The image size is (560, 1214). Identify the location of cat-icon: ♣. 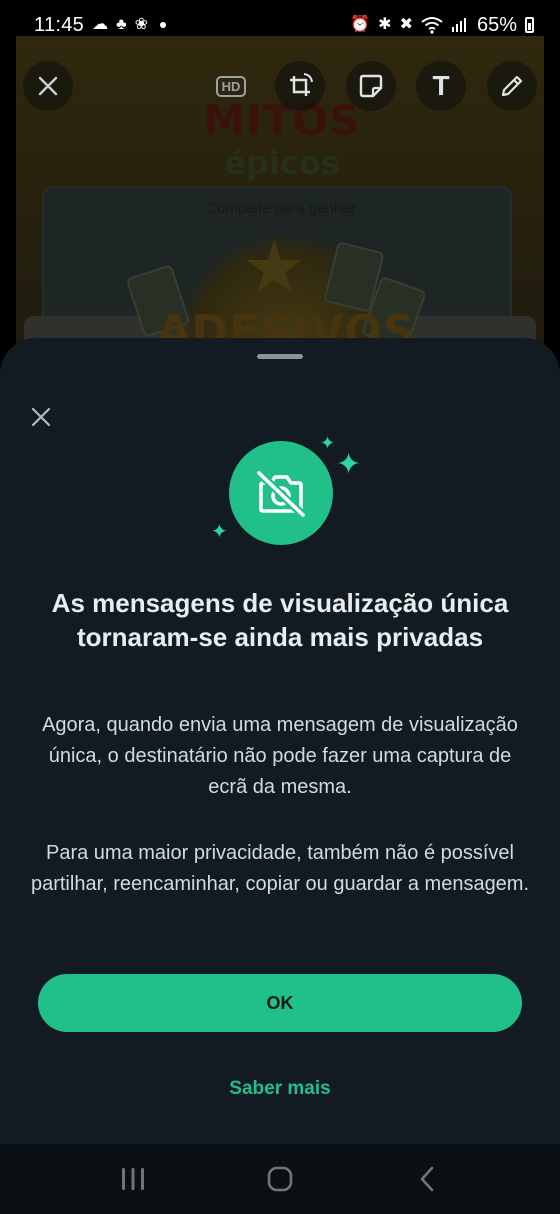
(121, 24).